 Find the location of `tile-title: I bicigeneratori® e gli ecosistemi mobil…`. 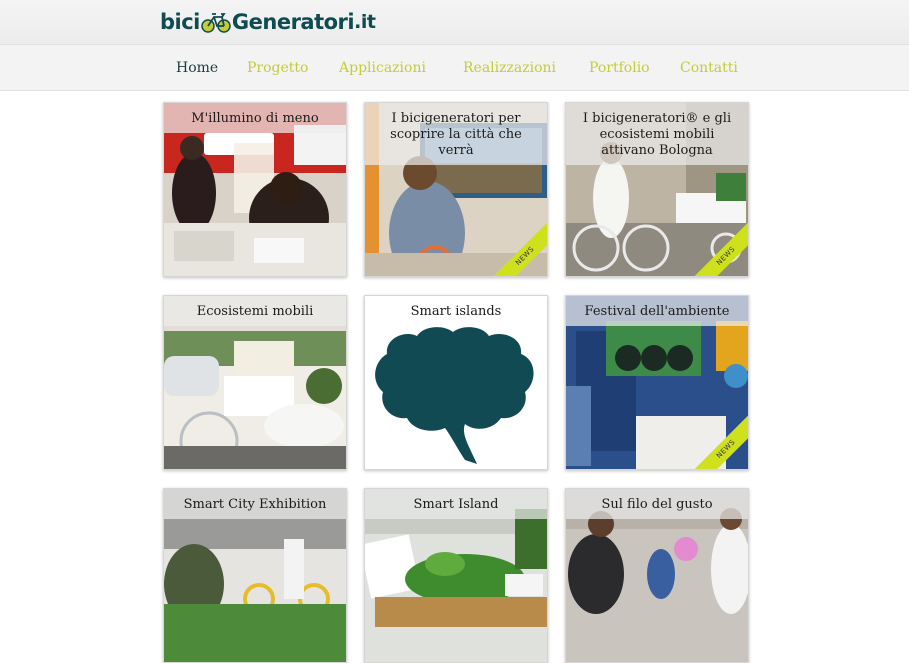

tile-title: I bicigeneratori® e gli ecosistemi mobil… is located at coordinates (657, 134).